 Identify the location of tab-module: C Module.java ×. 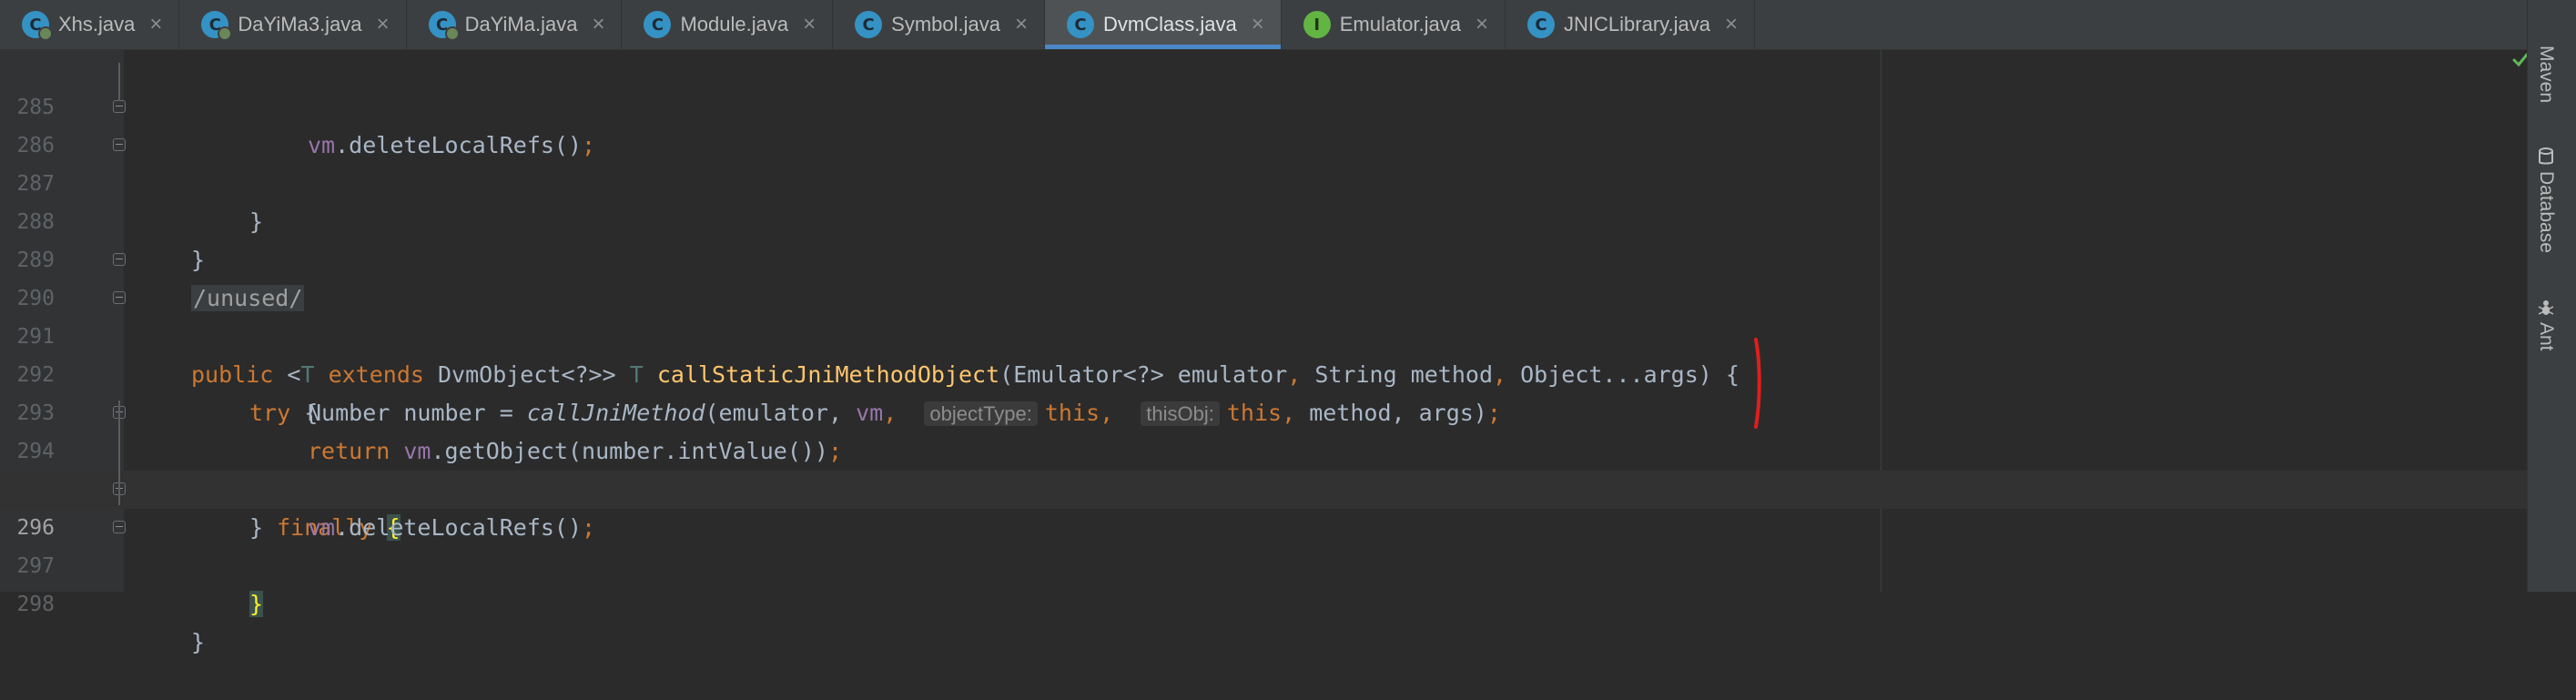
(728, 24).